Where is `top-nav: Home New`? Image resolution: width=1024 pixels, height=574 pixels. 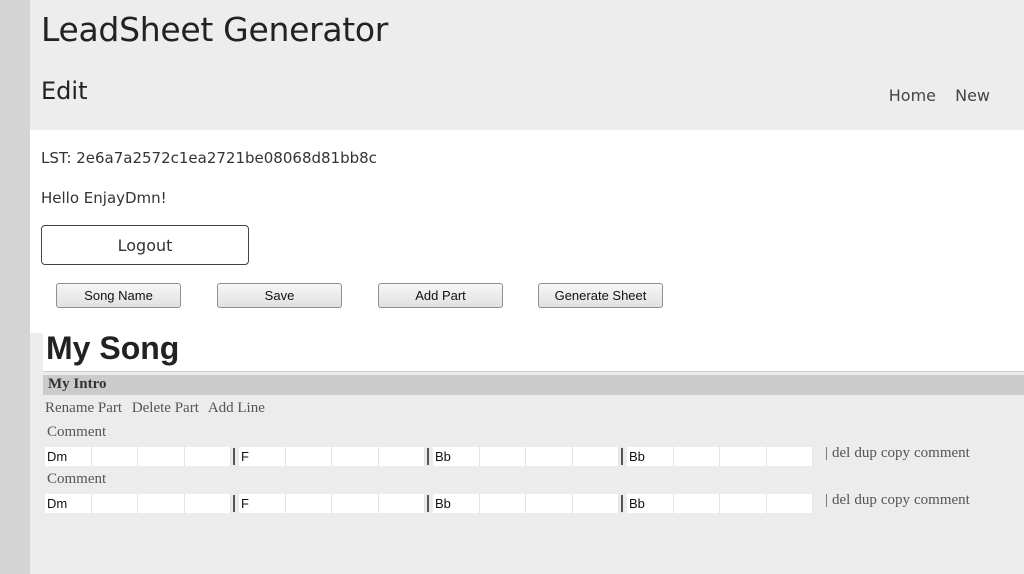
top-nav: Home New is located at coordinates (932, 95).